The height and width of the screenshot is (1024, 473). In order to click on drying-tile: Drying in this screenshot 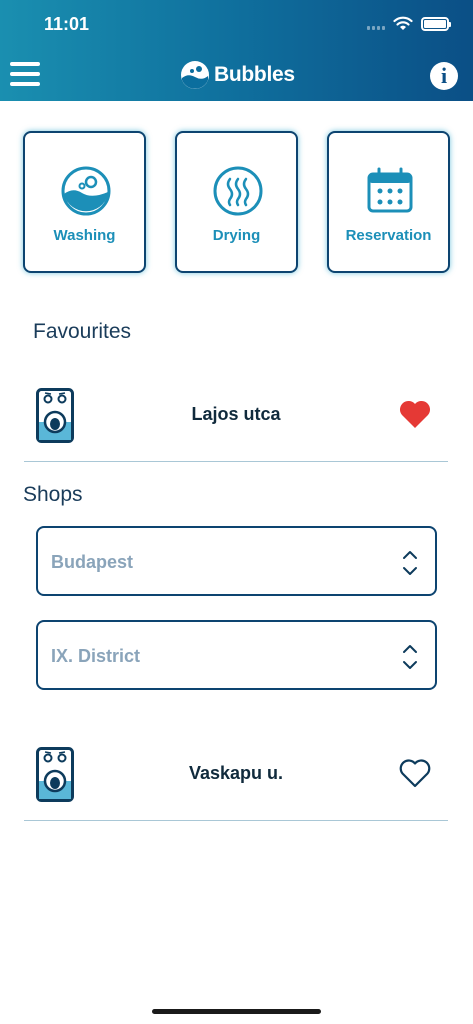, I will do `click(236, 202)`.